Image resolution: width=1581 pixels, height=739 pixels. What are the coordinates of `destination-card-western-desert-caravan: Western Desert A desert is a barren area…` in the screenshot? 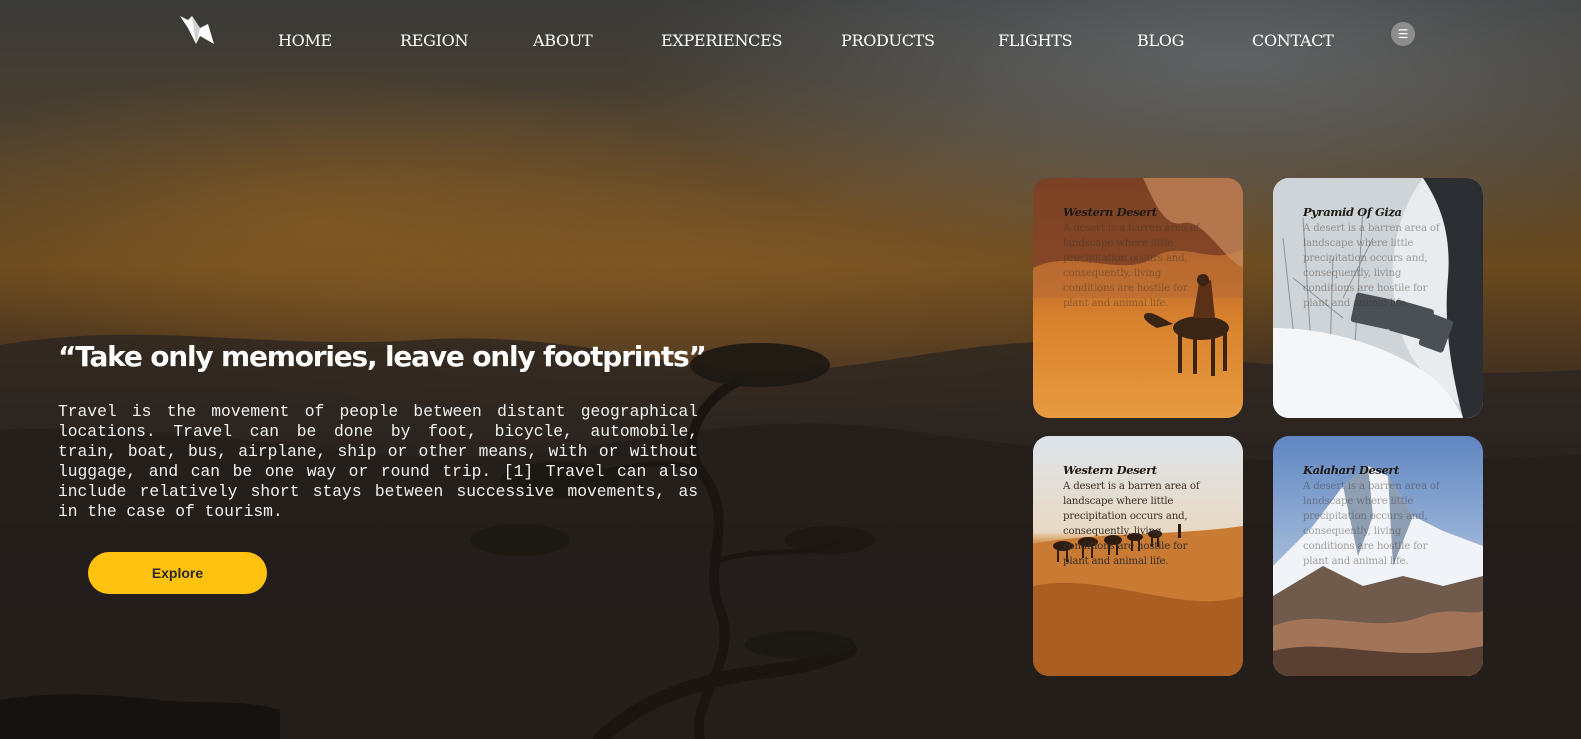 It's located at (1138, 556).